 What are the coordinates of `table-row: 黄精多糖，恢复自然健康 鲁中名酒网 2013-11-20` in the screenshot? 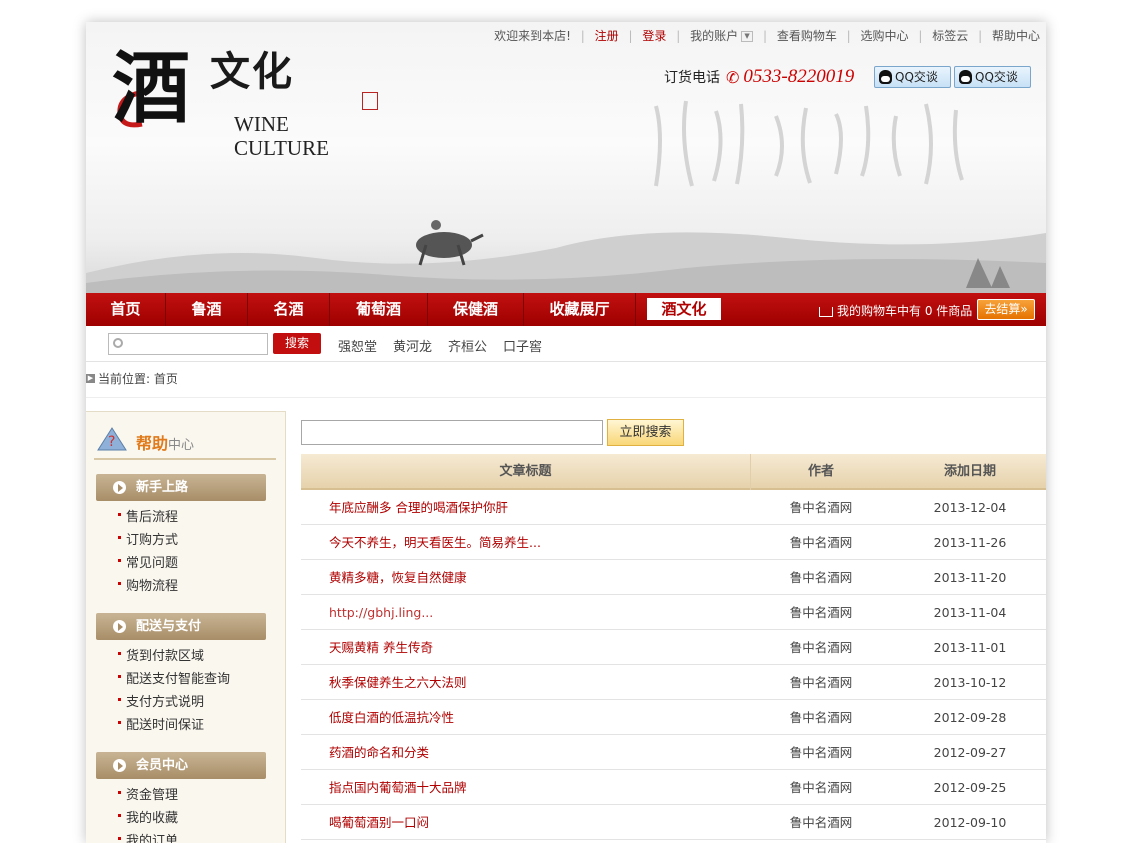 It's located at (673, 577).